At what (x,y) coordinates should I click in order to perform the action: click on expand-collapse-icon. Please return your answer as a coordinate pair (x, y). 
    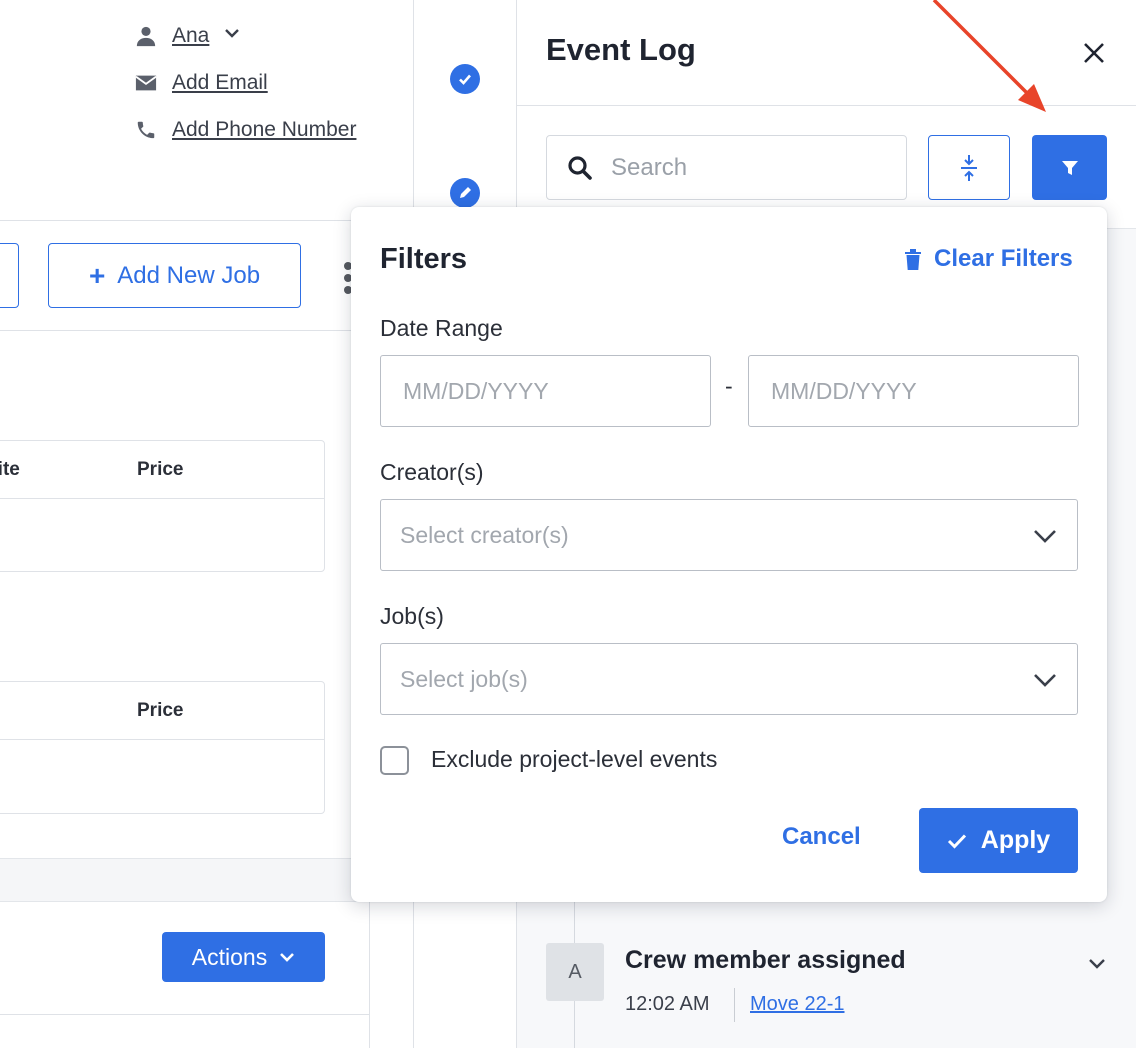
    Looking at the image, I should click on (969, 167).